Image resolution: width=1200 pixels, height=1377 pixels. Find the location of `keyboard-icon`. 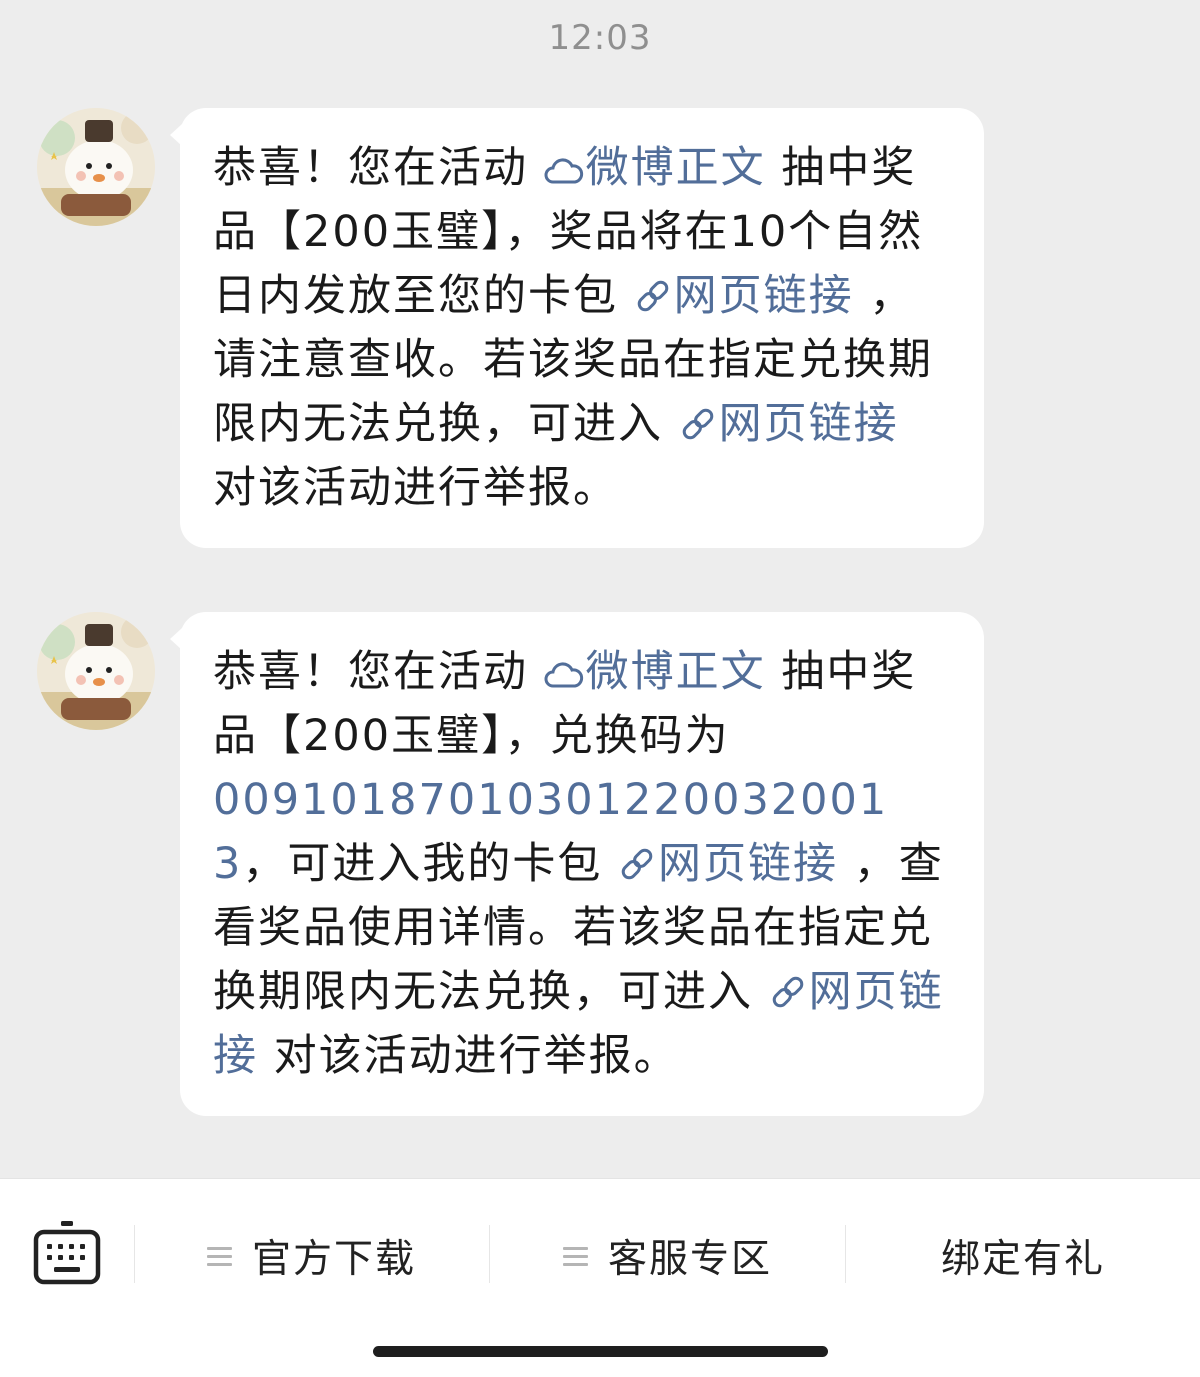

keyboard-icon is located at coordinates (67, 1253).